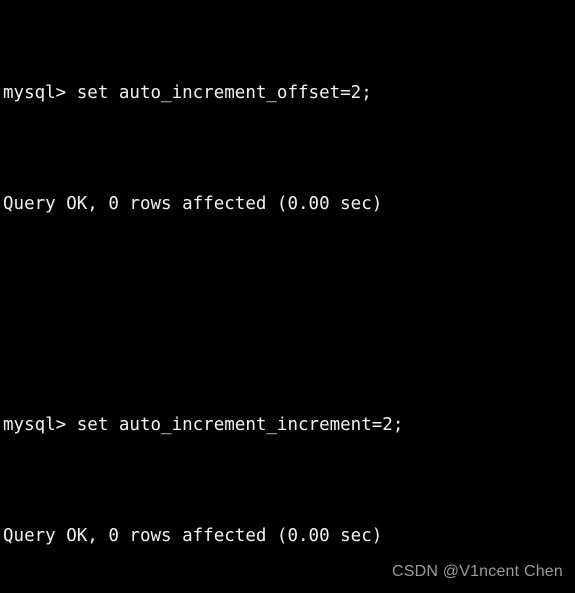 This screenshot has width=575, height=593. What do you see at coordinates (203, 424) in the screenshot?
I see `terminal-line: mysql> set auto_increment_increment=2;` at bounding box center [203, 424].